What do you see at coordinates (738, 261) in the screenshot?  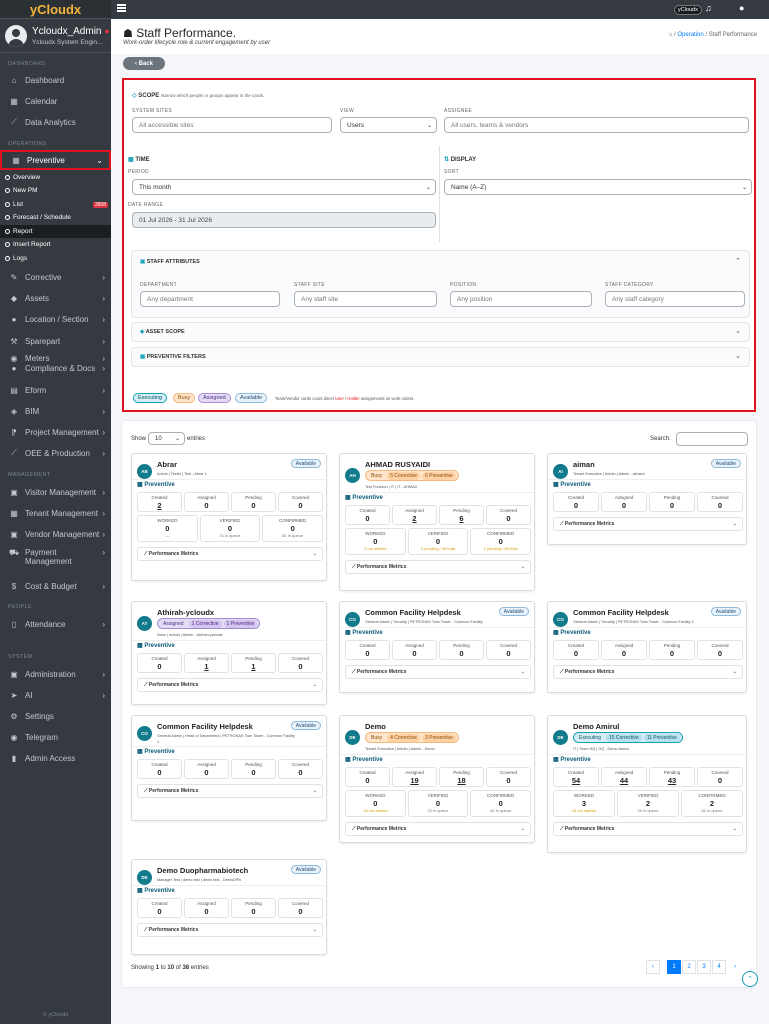 I see `chevron-up-icon: ⌃` at bounding box center [738, 261].